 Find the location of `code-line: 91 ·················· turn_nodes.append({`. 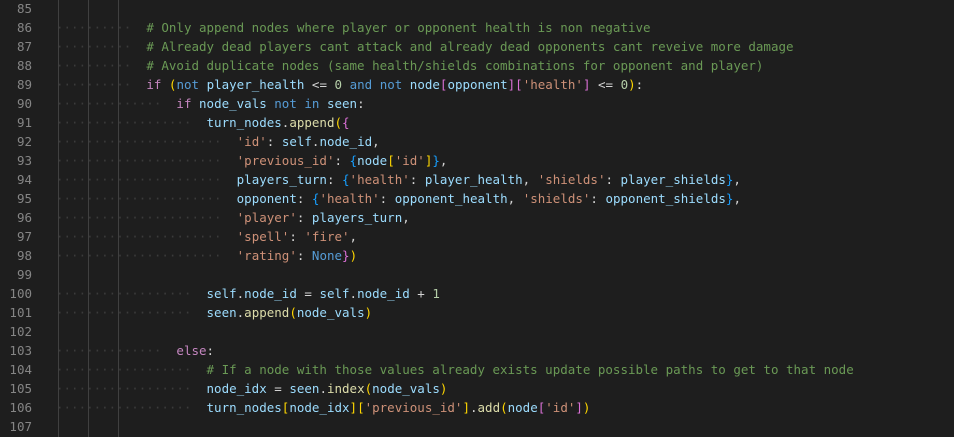

code-line: 91 ·················· turn_nodes.append({ is located at coordinates (477, 122).